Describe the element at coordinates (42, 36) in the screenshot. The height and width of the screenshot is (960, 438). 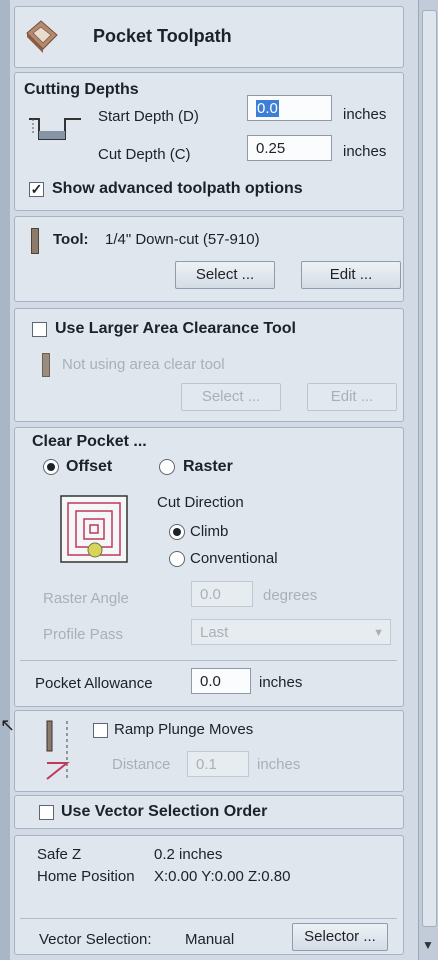
I see `pocket-toolpath-icon` at that location.